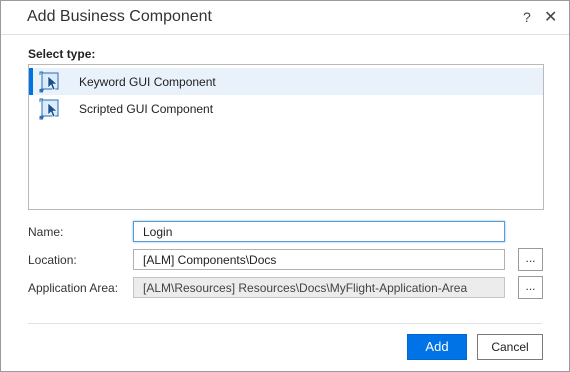 Image resolution: width=570 pixels, height=372 pixels. Describe the element at coordinates (46, 232) in the screenshot. I see `name-label: Name:` at that location.